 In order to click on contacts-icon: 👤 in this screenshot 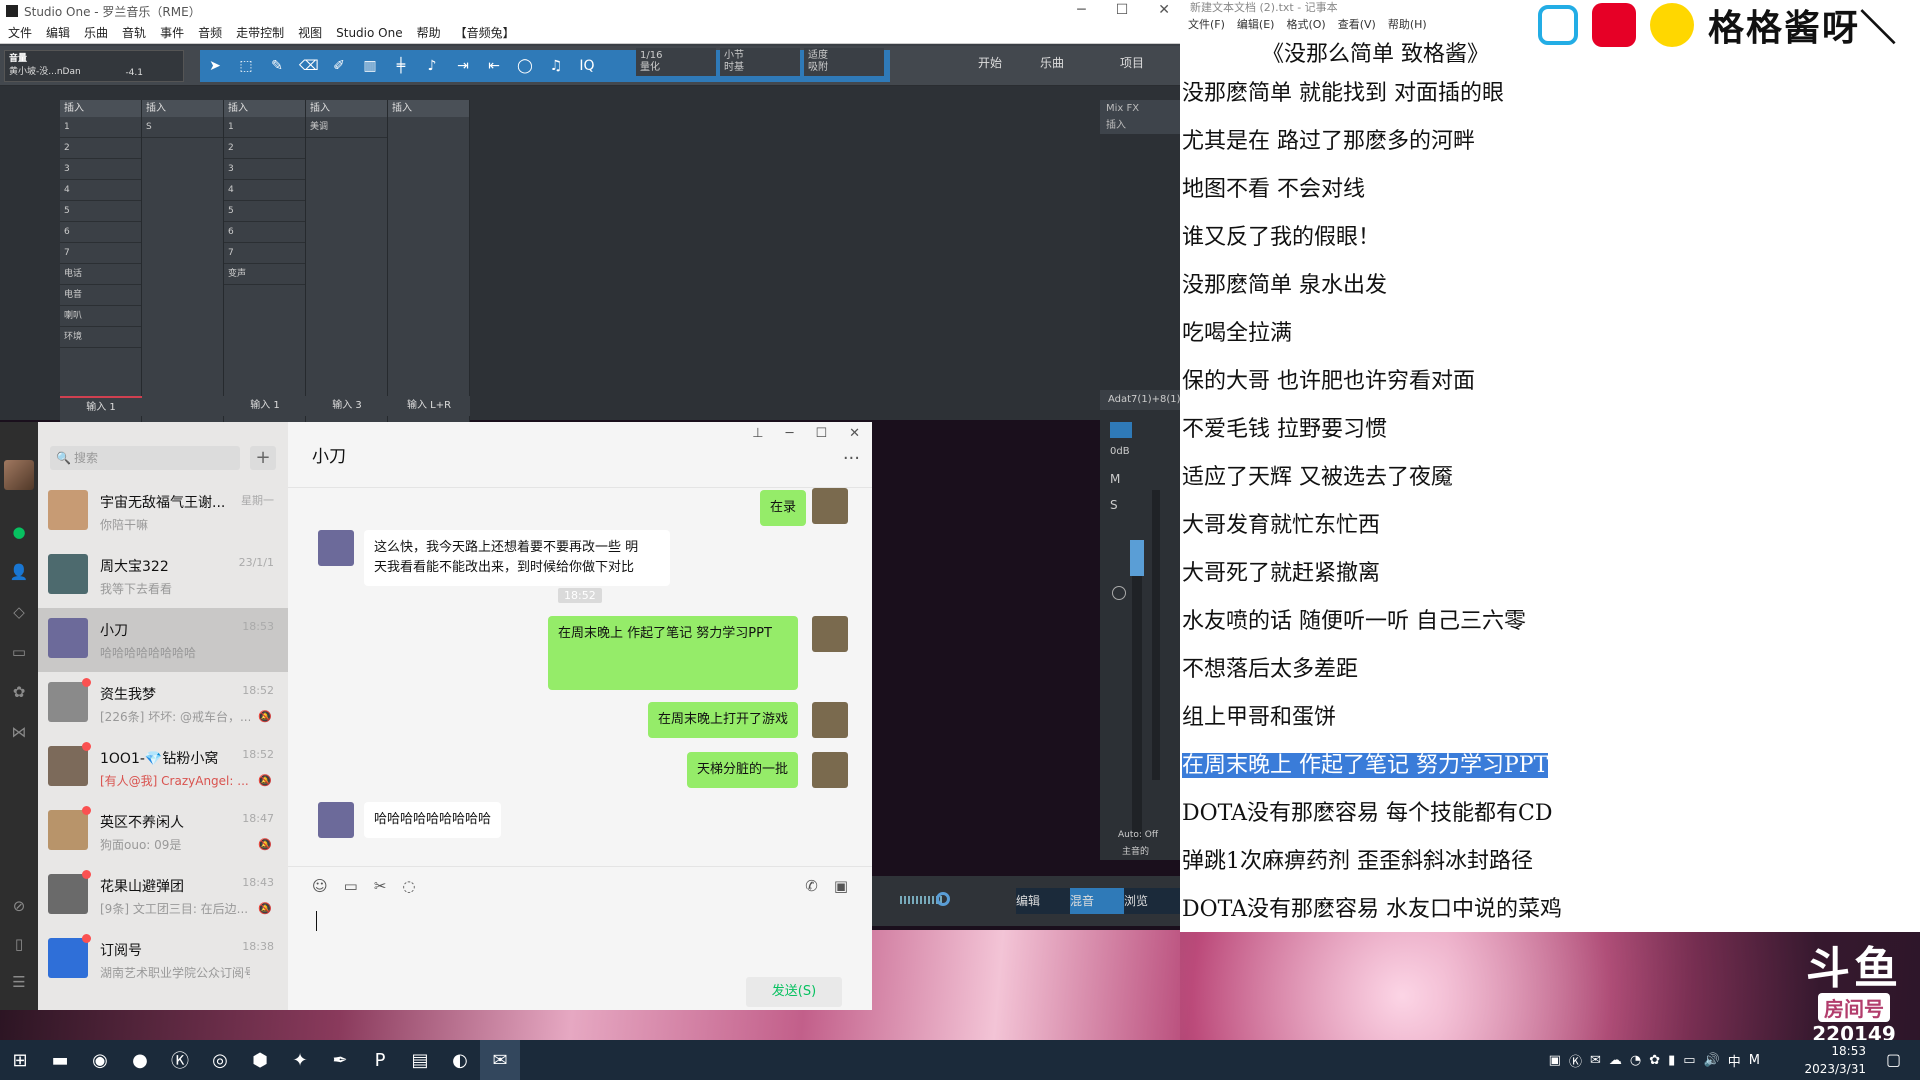, I will do `click(19, 572)`.